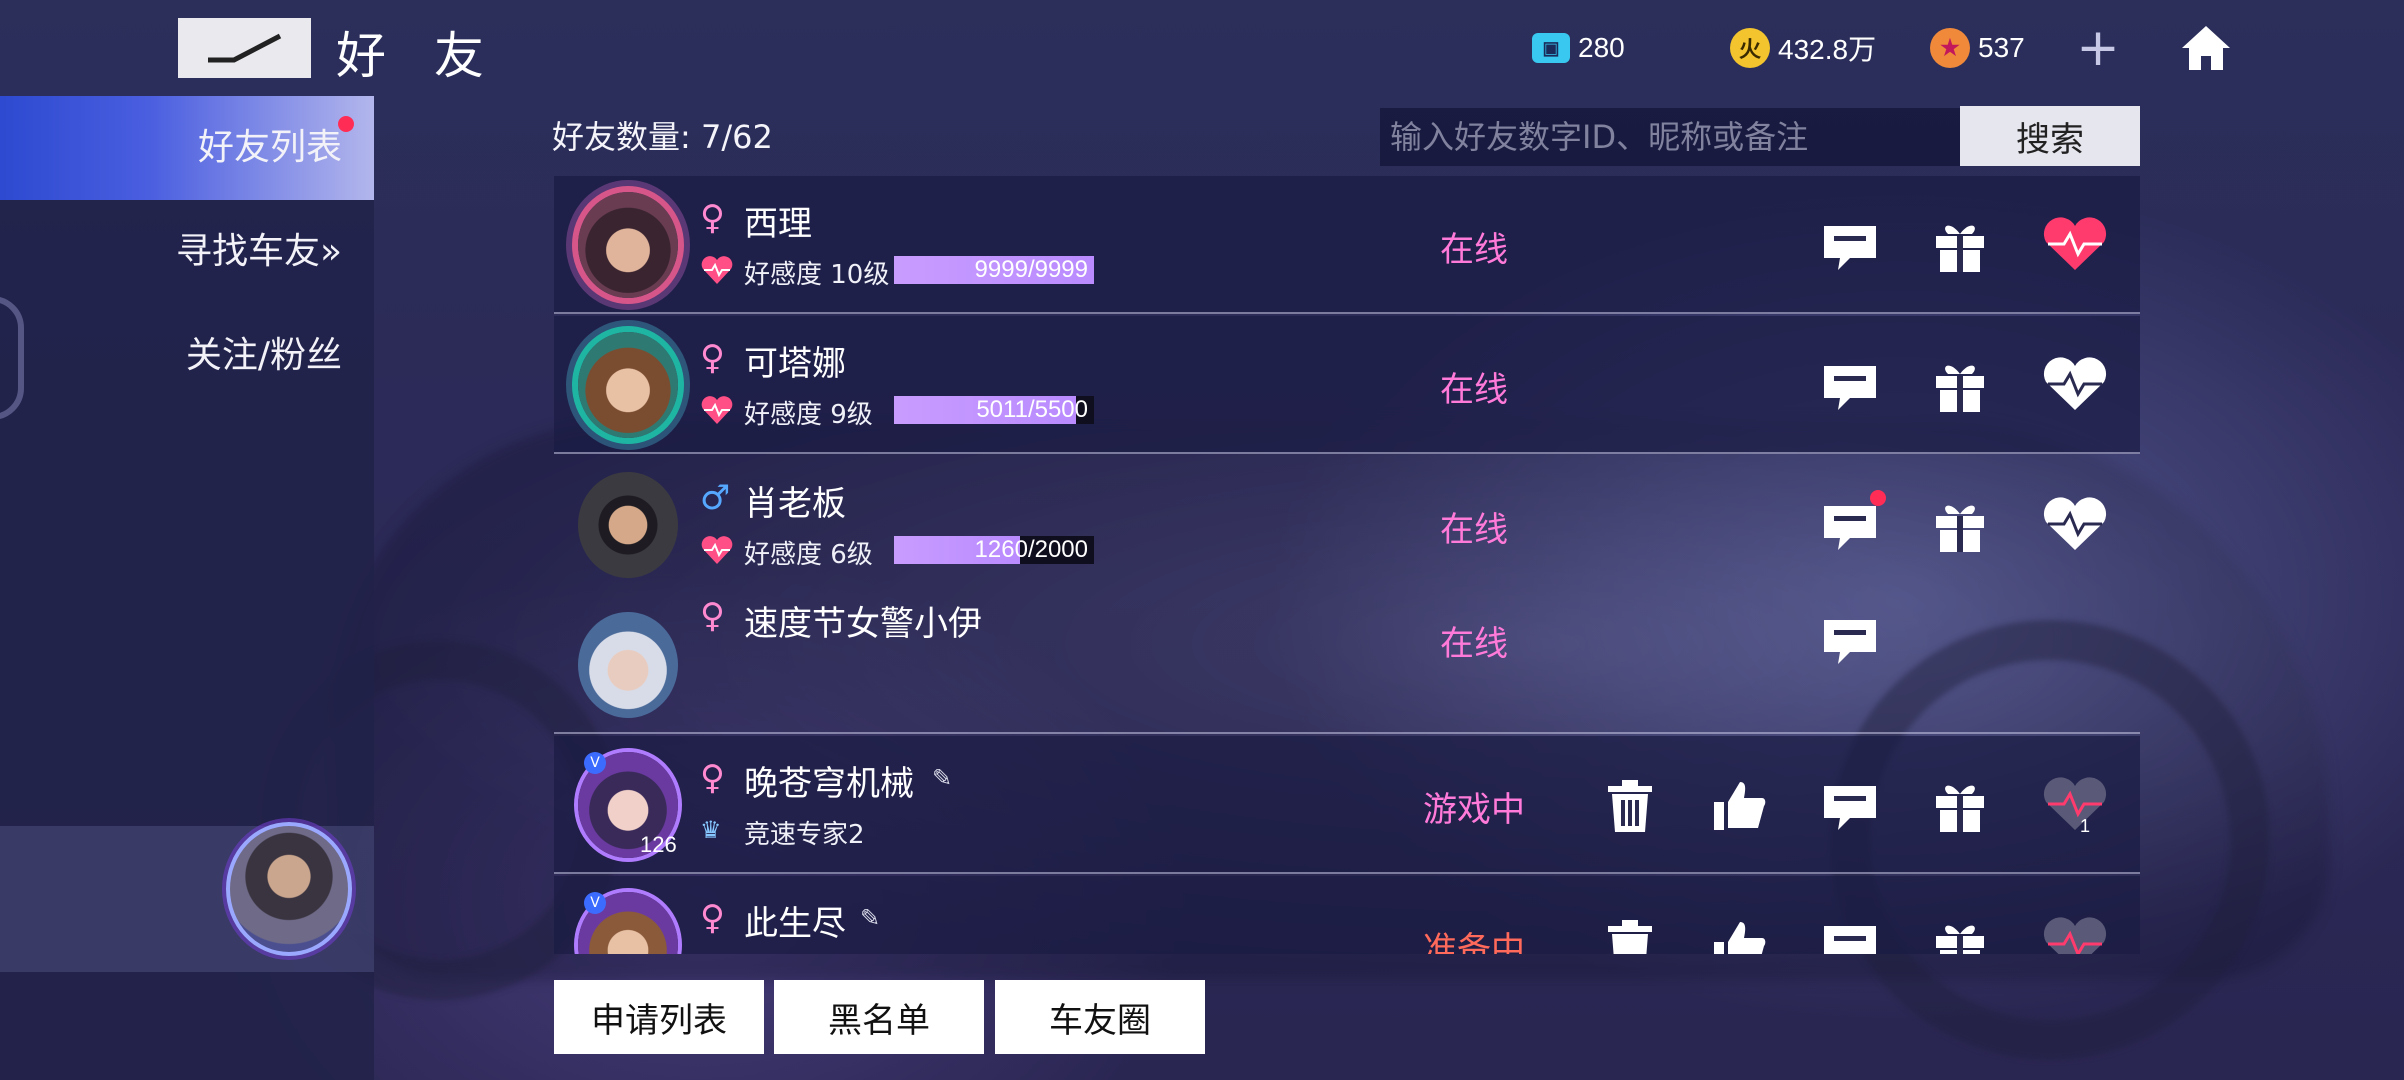 This screenshot has height=1080, width=2404. Describe the element at coordinates (808, 415) in the screenshot. I see `affinity-label: 好感度 9级` at that location.